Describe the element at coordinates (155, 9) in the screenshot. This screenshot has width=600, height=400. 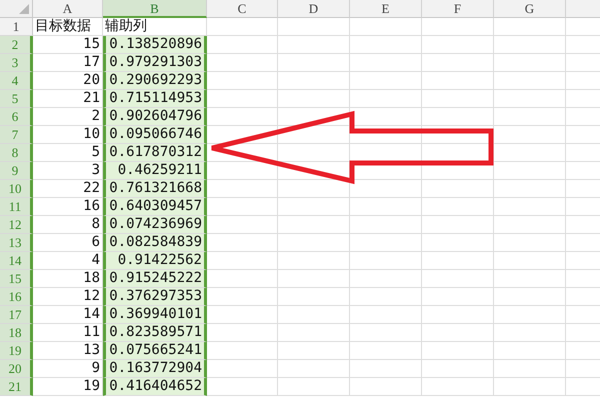
I see `column-header: B` at that location.